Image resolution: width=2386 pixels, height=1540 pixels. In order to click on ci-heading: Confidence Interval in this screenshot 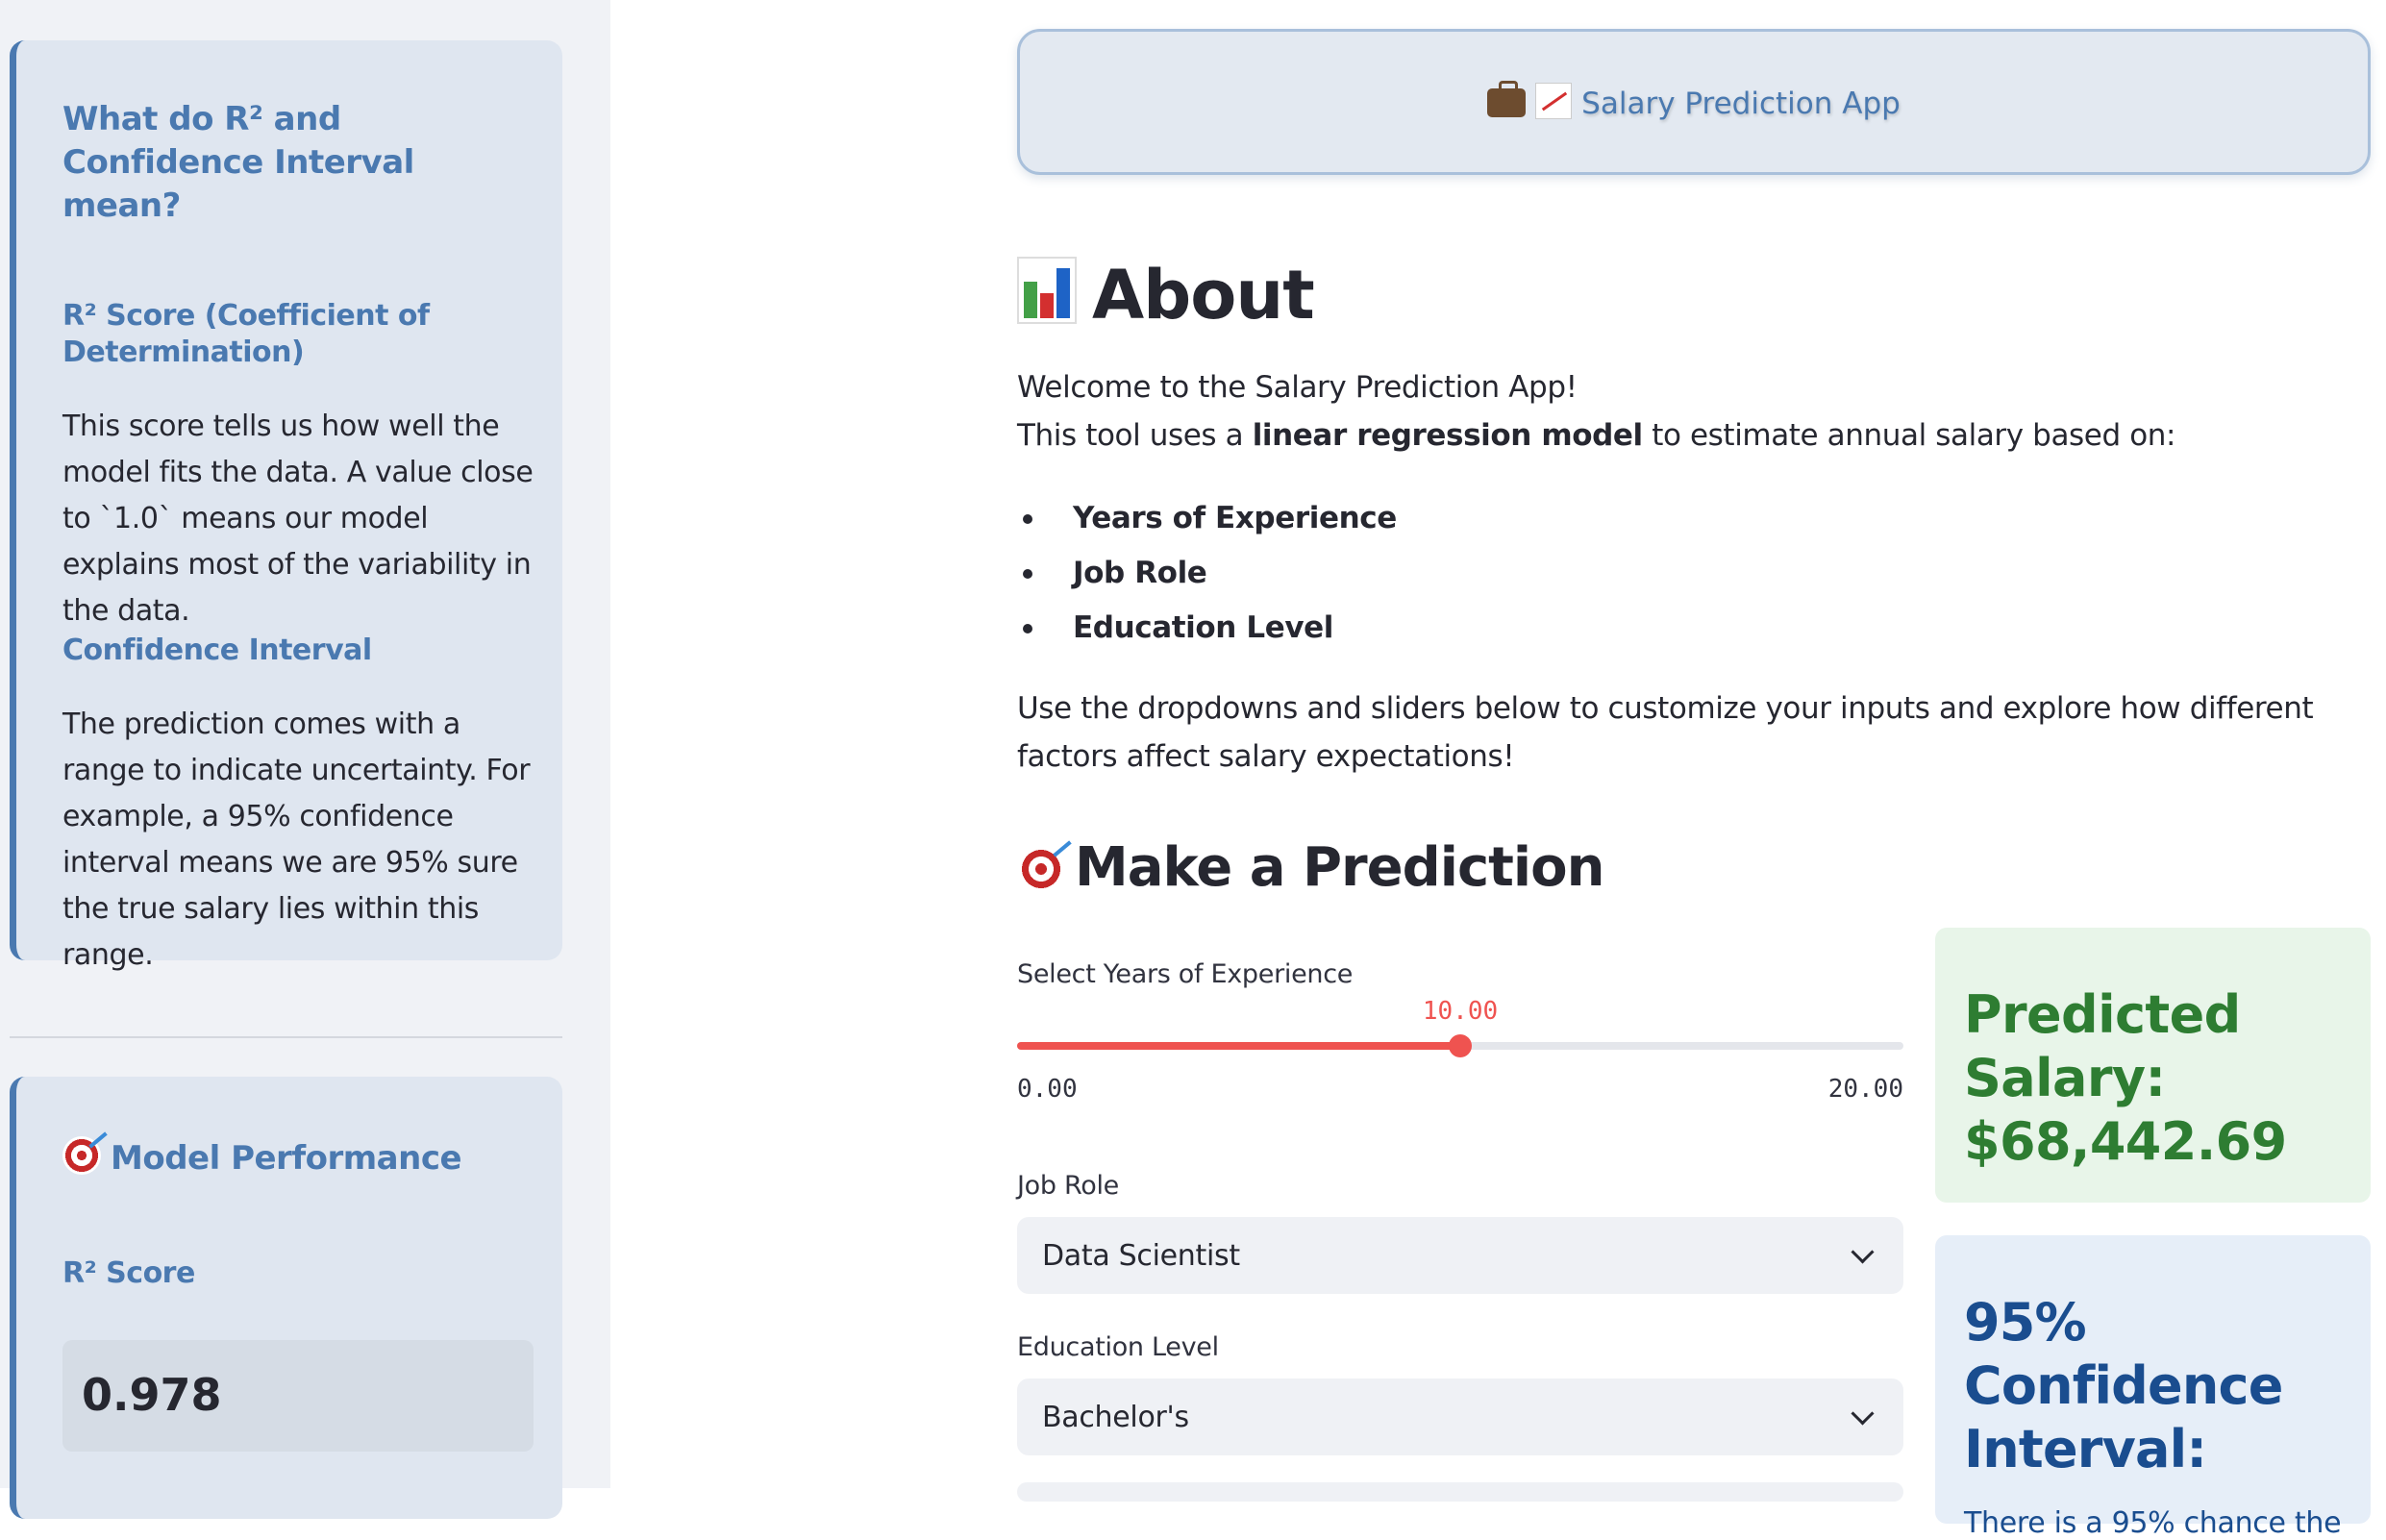, I will do `click(217, 650)`.